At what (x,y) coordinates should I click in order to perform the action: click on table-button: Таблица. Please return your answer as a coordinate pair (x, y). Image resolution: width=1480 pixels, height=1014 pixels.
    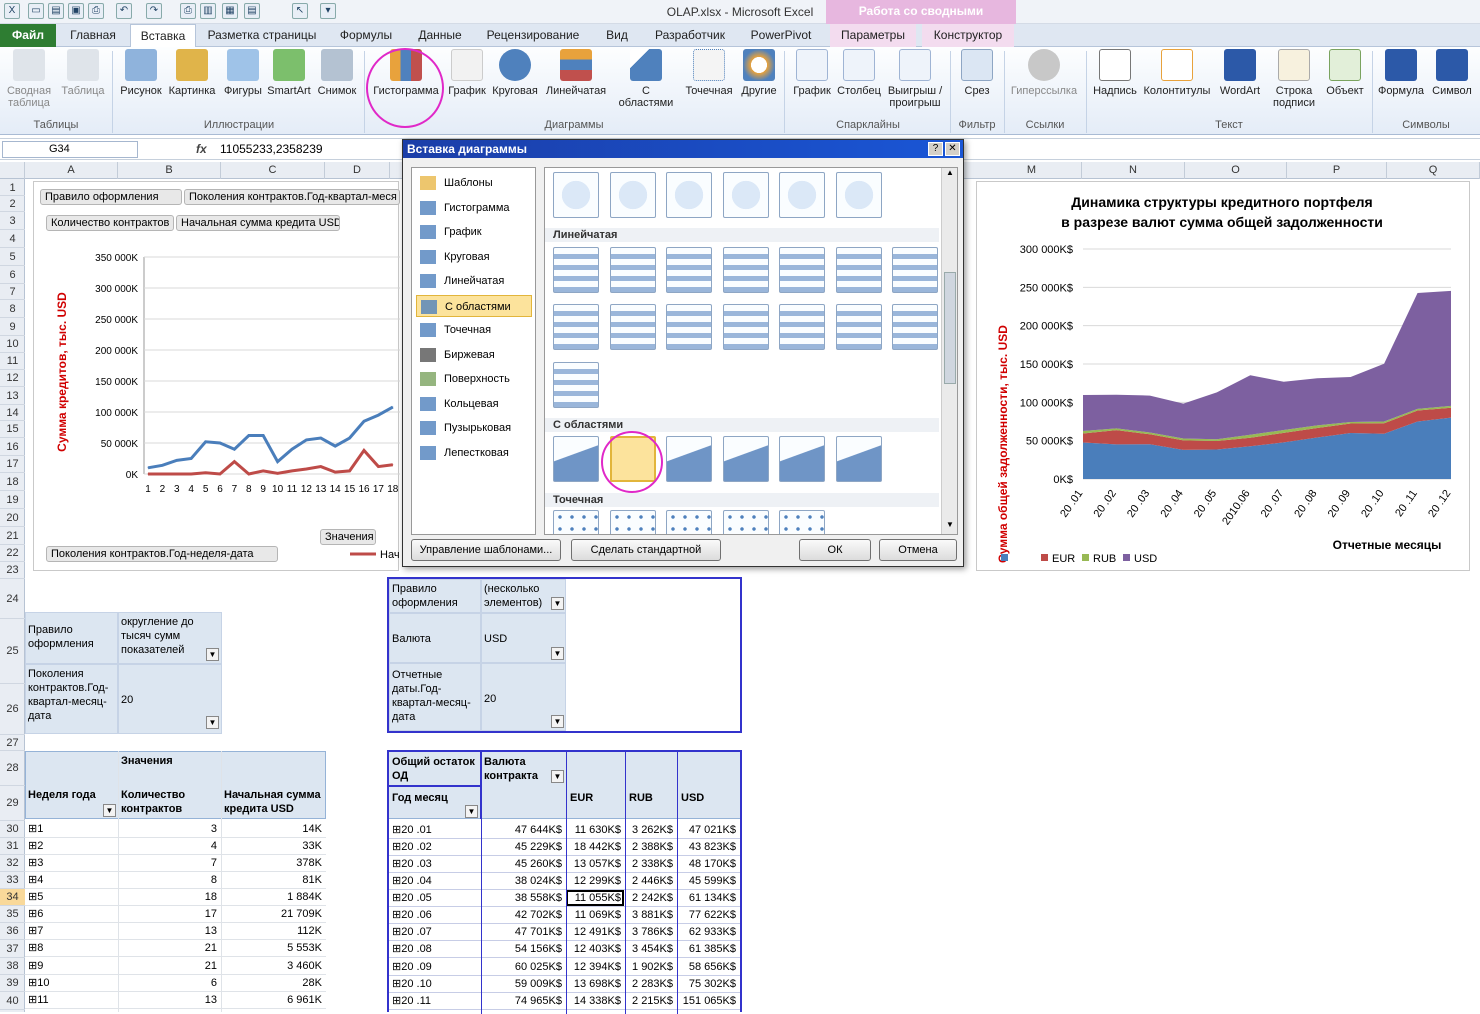
    Looking at the image, I should click on (83, 73).